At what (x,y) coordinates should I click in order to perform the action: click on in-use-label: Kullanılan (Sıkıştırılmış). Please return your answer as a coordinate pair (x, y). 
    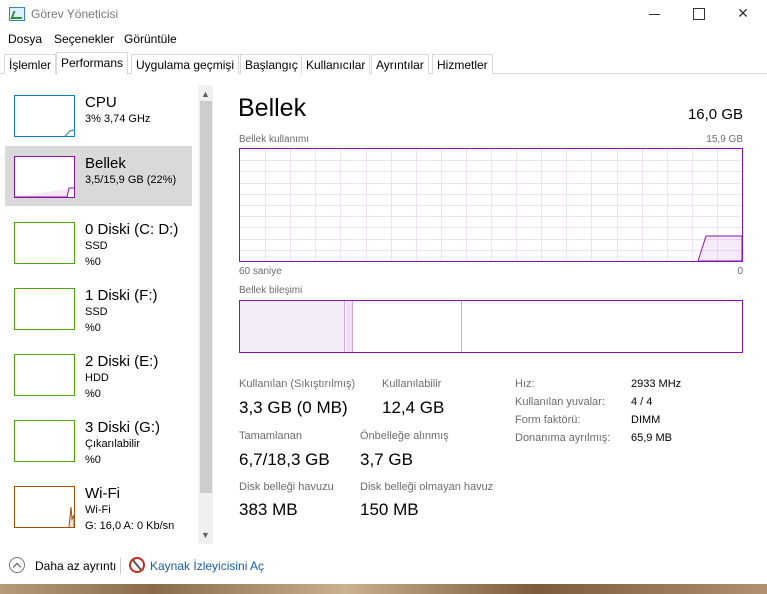
    Looking at the image, I should click on (297, 384).